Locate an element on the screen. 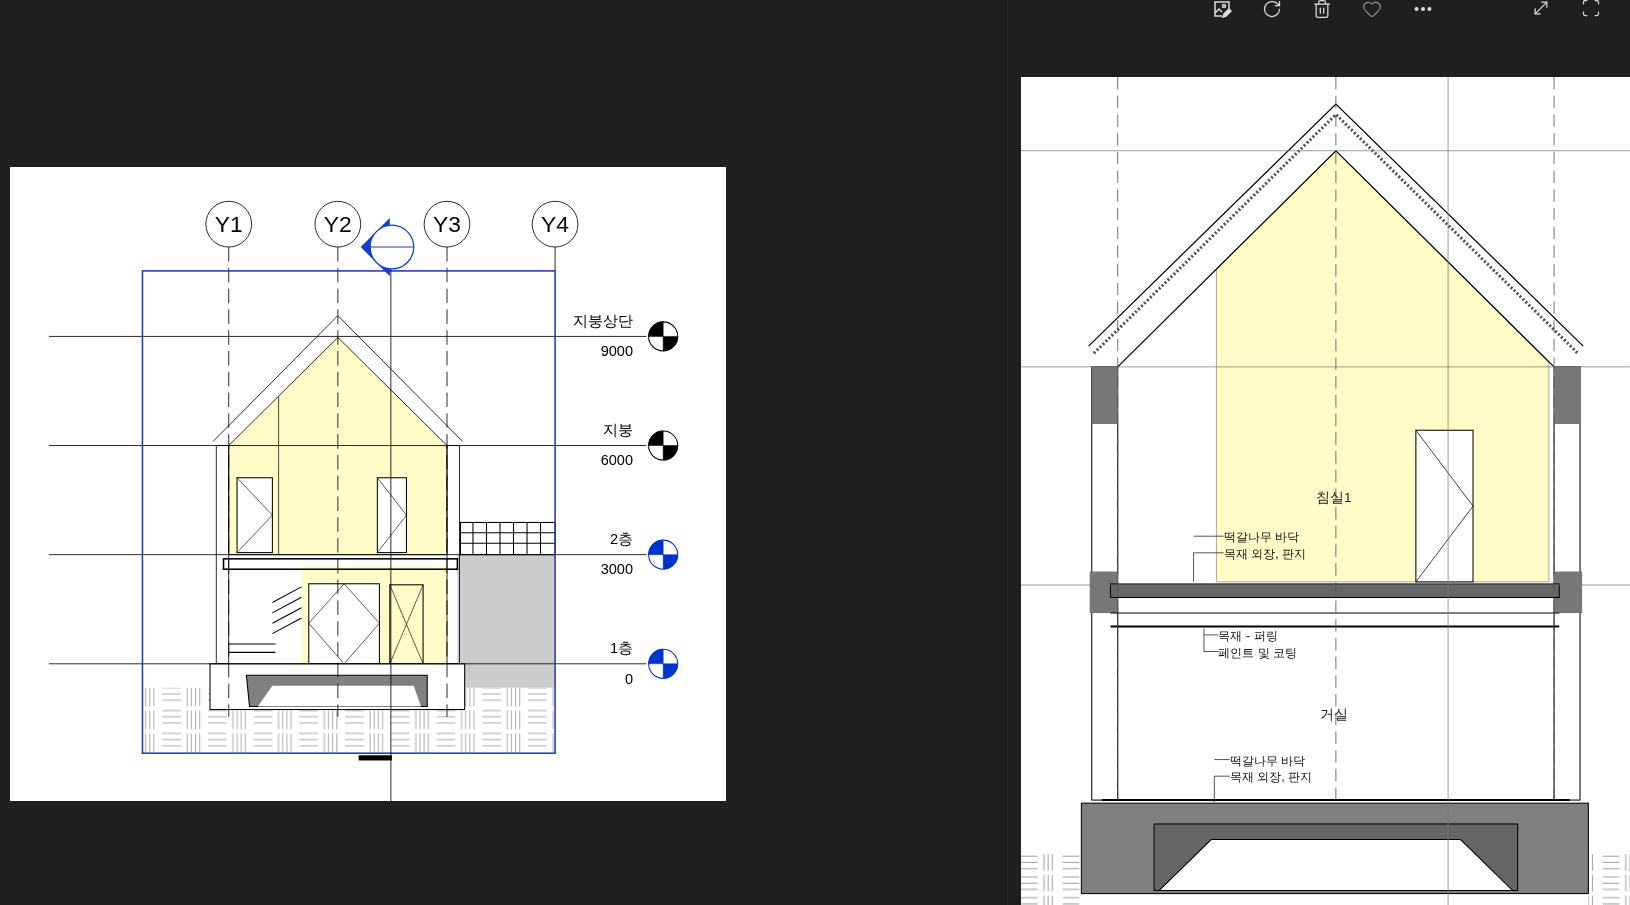 The image size is (1630, 905). level-elevation: 9000 is located at coordinates (617, 351).